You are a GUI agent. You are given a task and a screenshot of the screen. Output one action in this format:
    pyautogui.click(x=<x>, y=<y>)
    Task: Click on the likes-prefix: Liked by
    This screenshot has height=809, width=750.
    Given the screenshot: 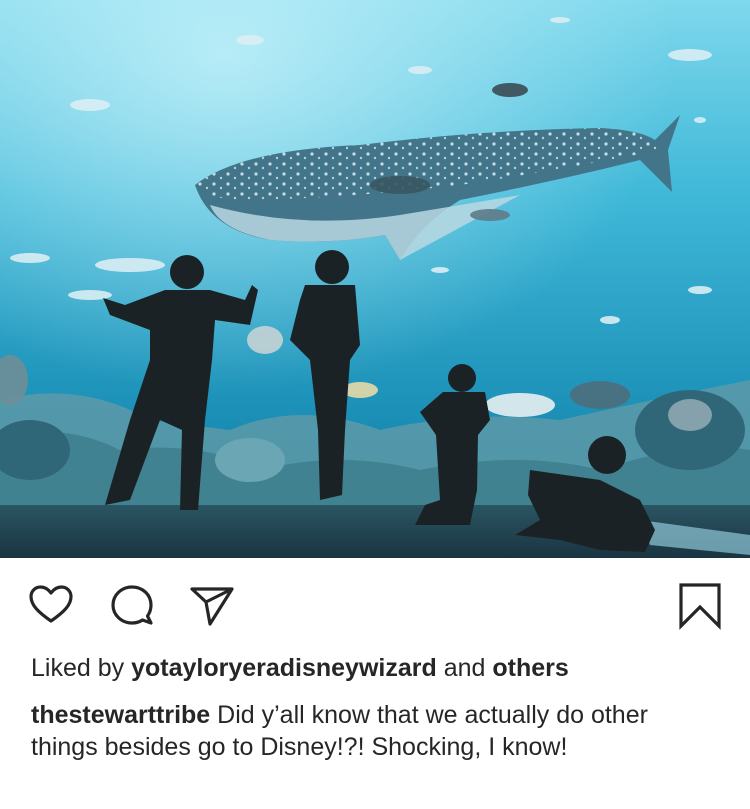 What is the action you would take?
    pyautogui.click(x=81, y=668)
    